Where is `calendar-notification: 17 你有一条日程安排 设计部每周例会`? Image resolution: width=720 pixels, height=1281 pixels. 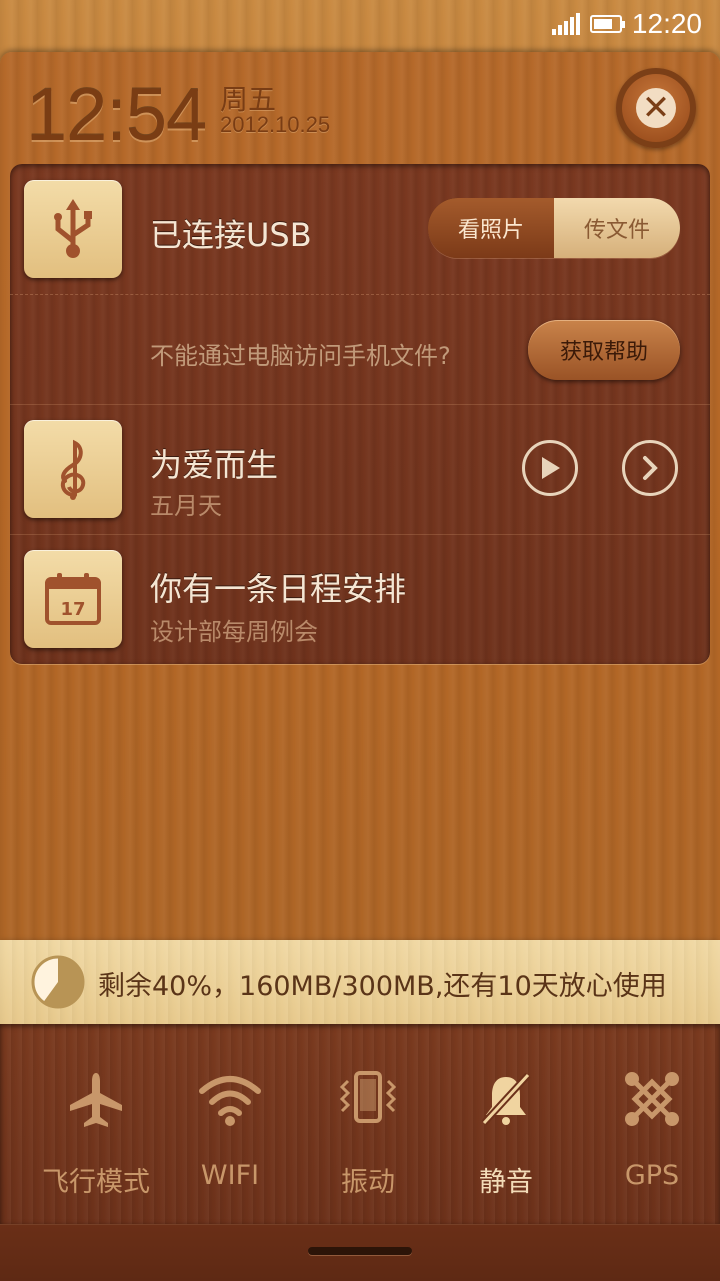
calendar-notification: 17 你有一条日程安排 设计部每周例会 is located at coordinates (360, 599).